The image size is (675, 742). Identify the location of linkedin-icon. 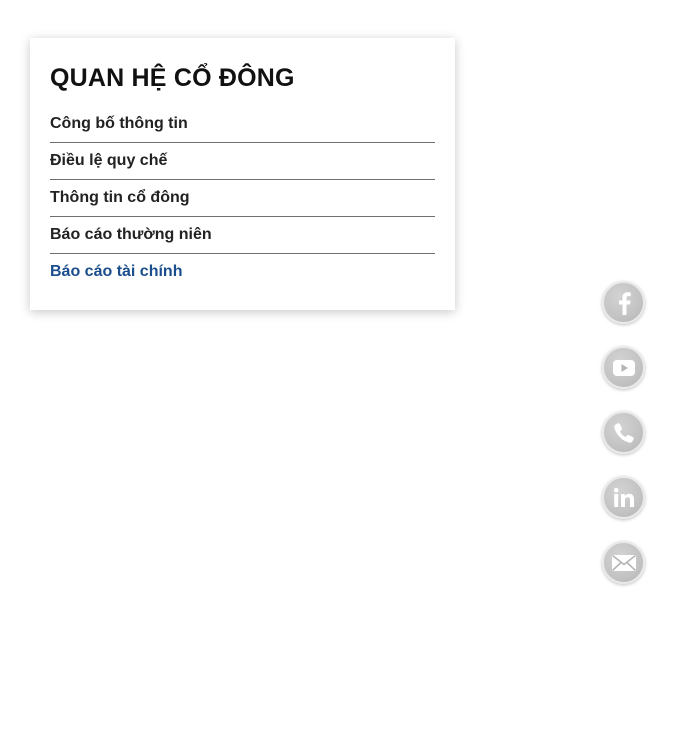
(623, 497).